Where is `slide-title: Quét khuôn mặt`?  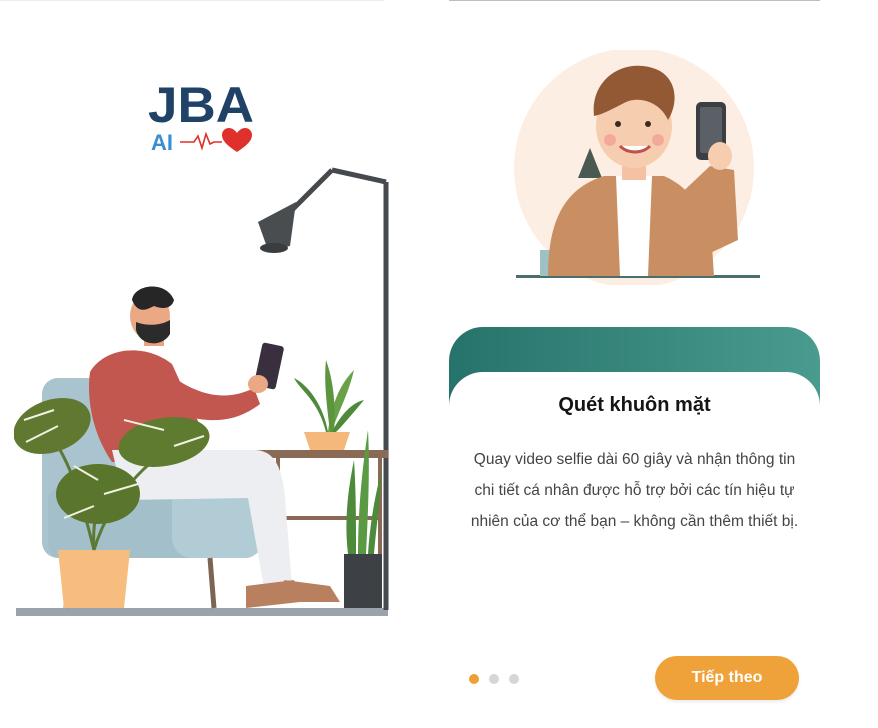
slide-title: Quét khuôn mặt is located at coordinates (634, 405).